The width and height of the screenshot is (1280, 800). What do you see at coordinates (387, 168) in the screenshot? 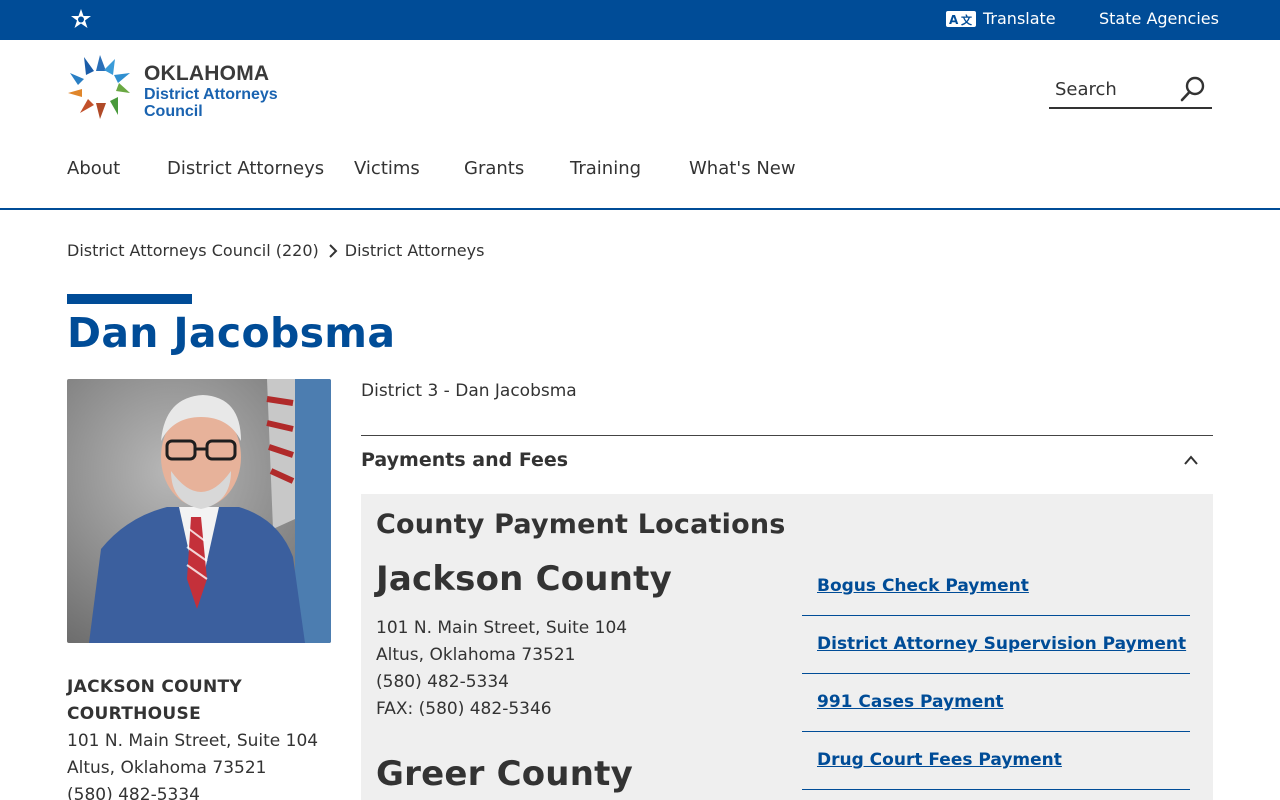
I see `nav-victims: Victims` at bounding box center [387, 168].